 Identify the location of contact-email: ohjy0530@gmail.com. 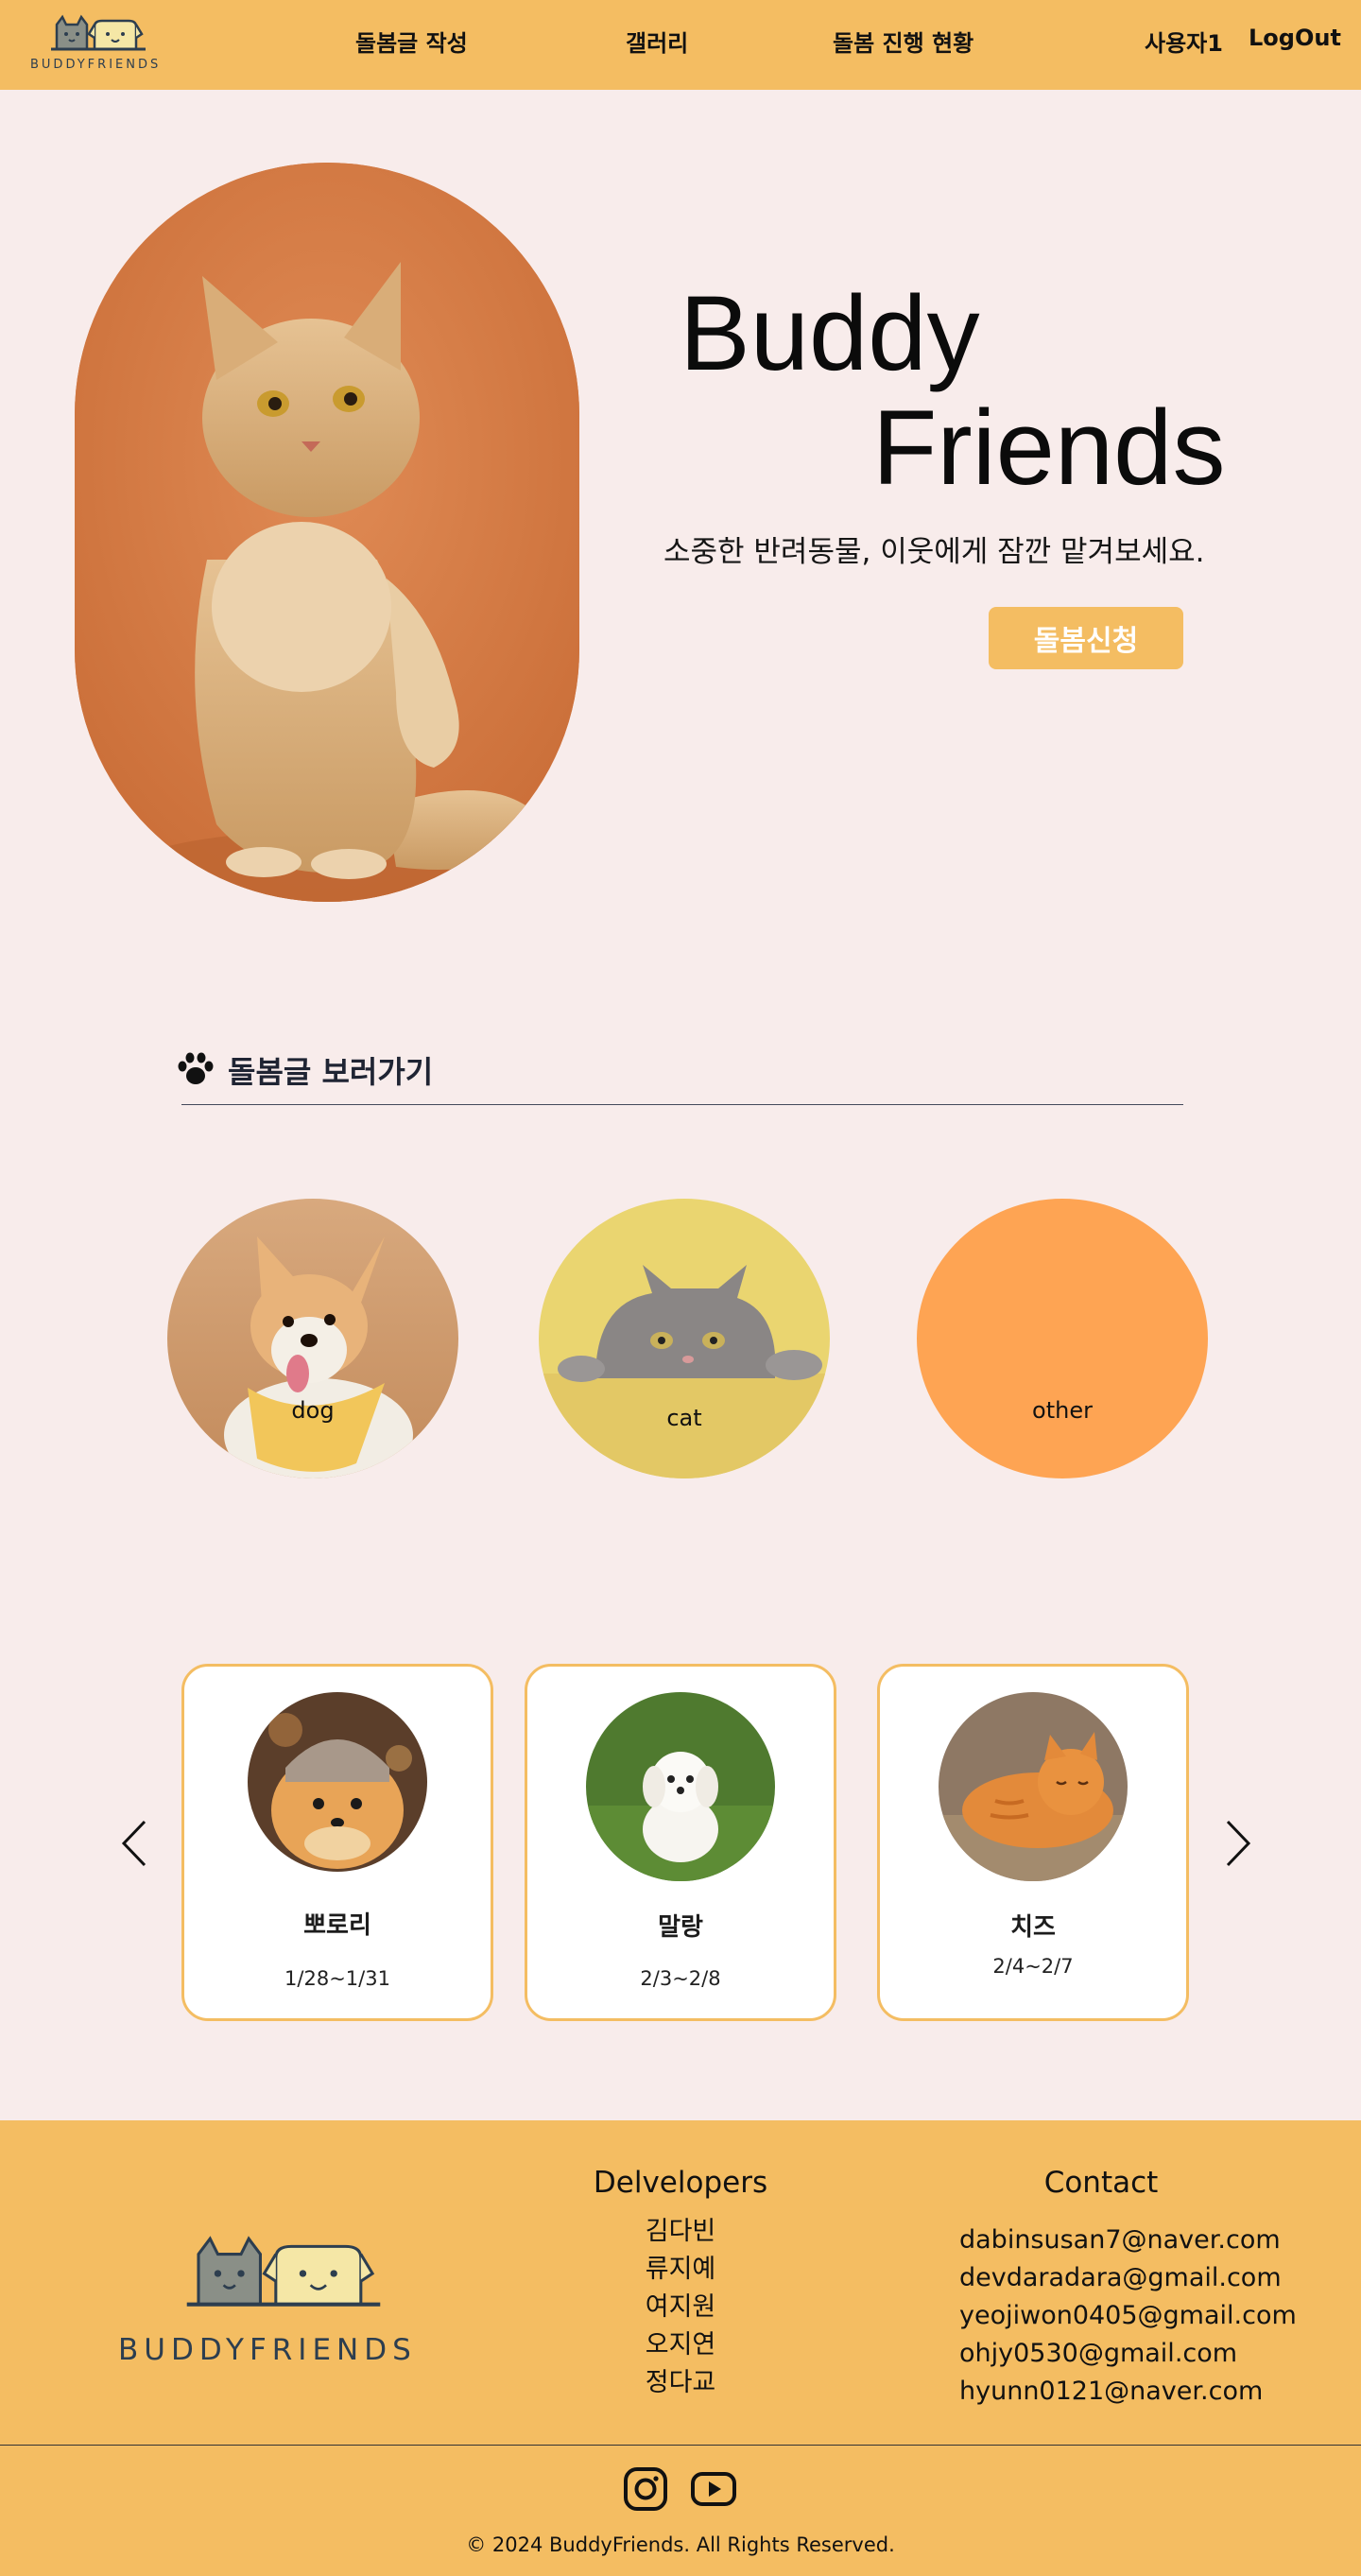
(1128, 2354).